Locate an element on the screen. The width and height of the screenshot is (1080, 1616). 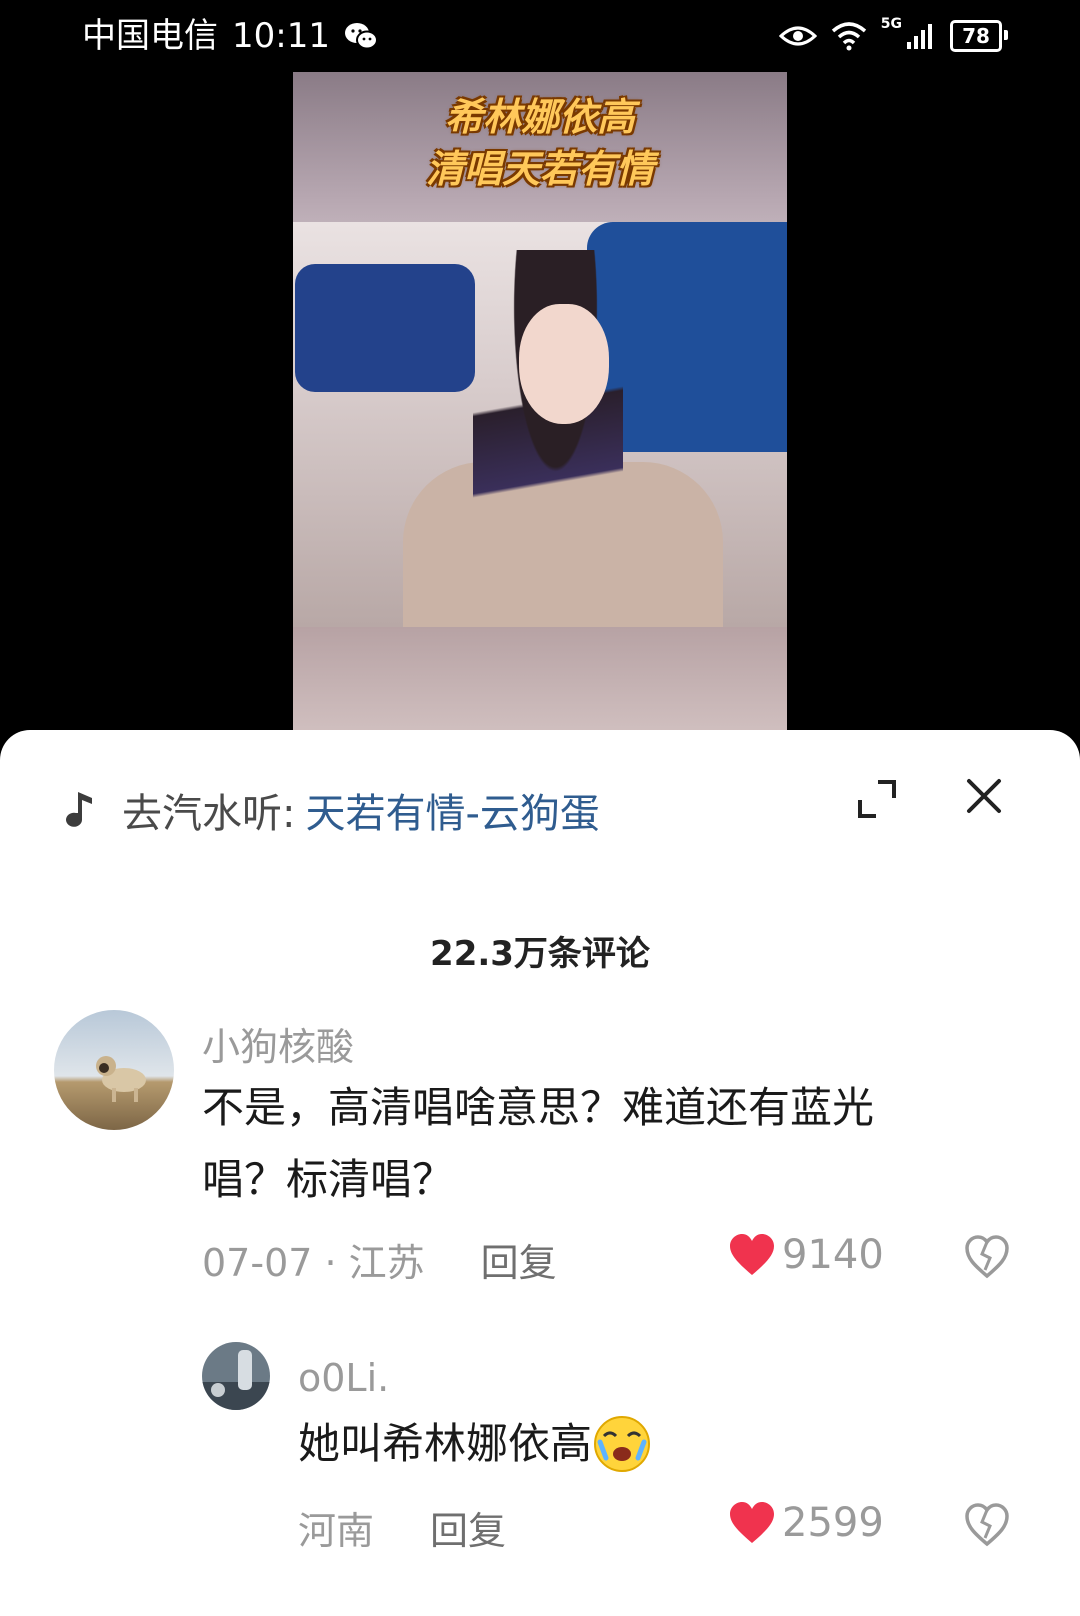
battery-level: 78 is located at coordinates (976, 36).